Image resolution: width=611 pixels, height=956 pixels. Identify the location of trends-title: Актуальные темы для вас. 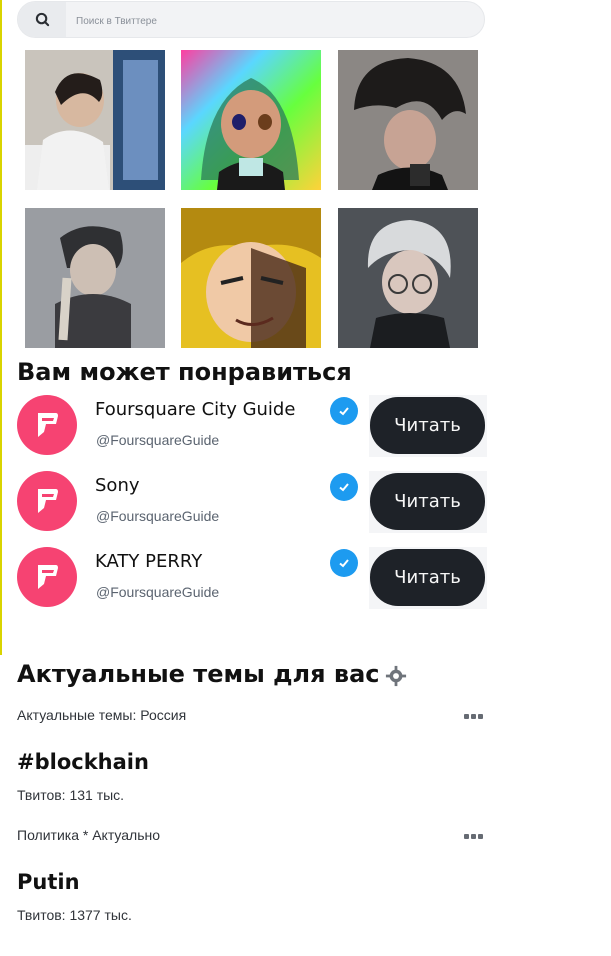
(198, 674).